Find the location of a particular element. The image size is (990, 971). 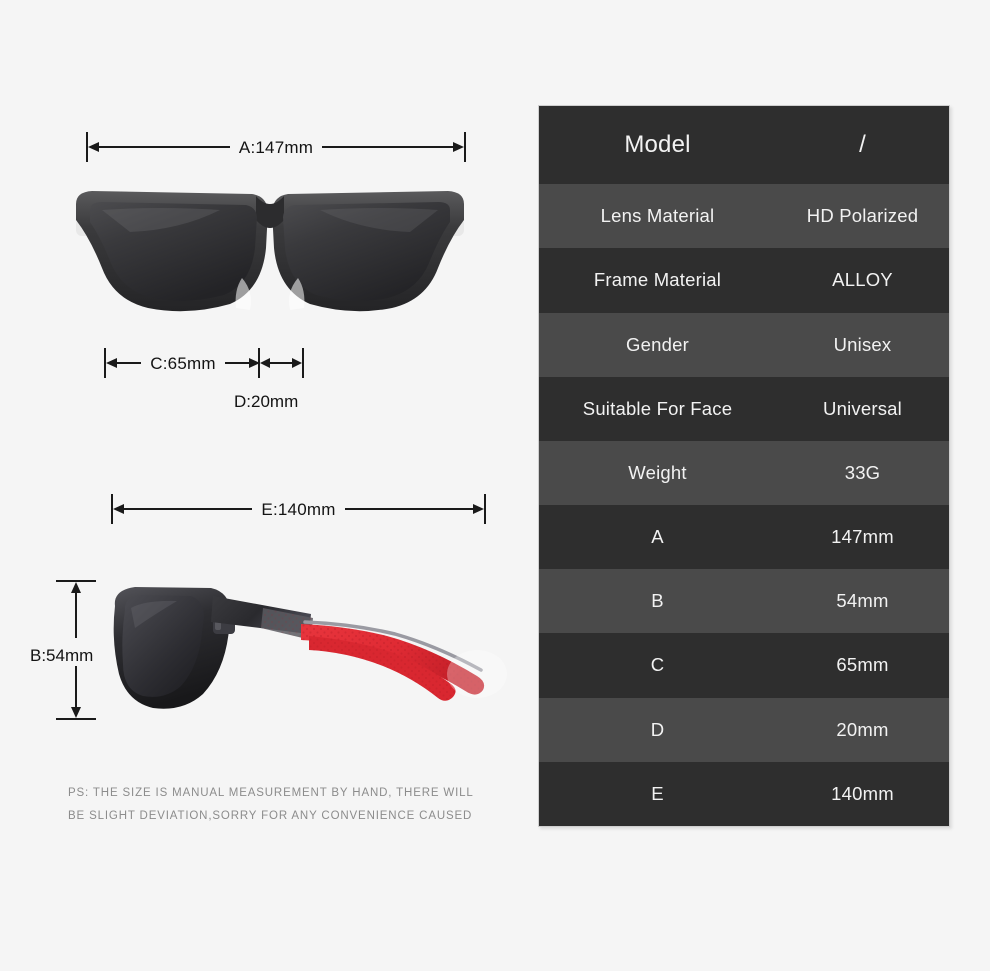

table-row: Gender Unisex is located at coordinates (744, 344).